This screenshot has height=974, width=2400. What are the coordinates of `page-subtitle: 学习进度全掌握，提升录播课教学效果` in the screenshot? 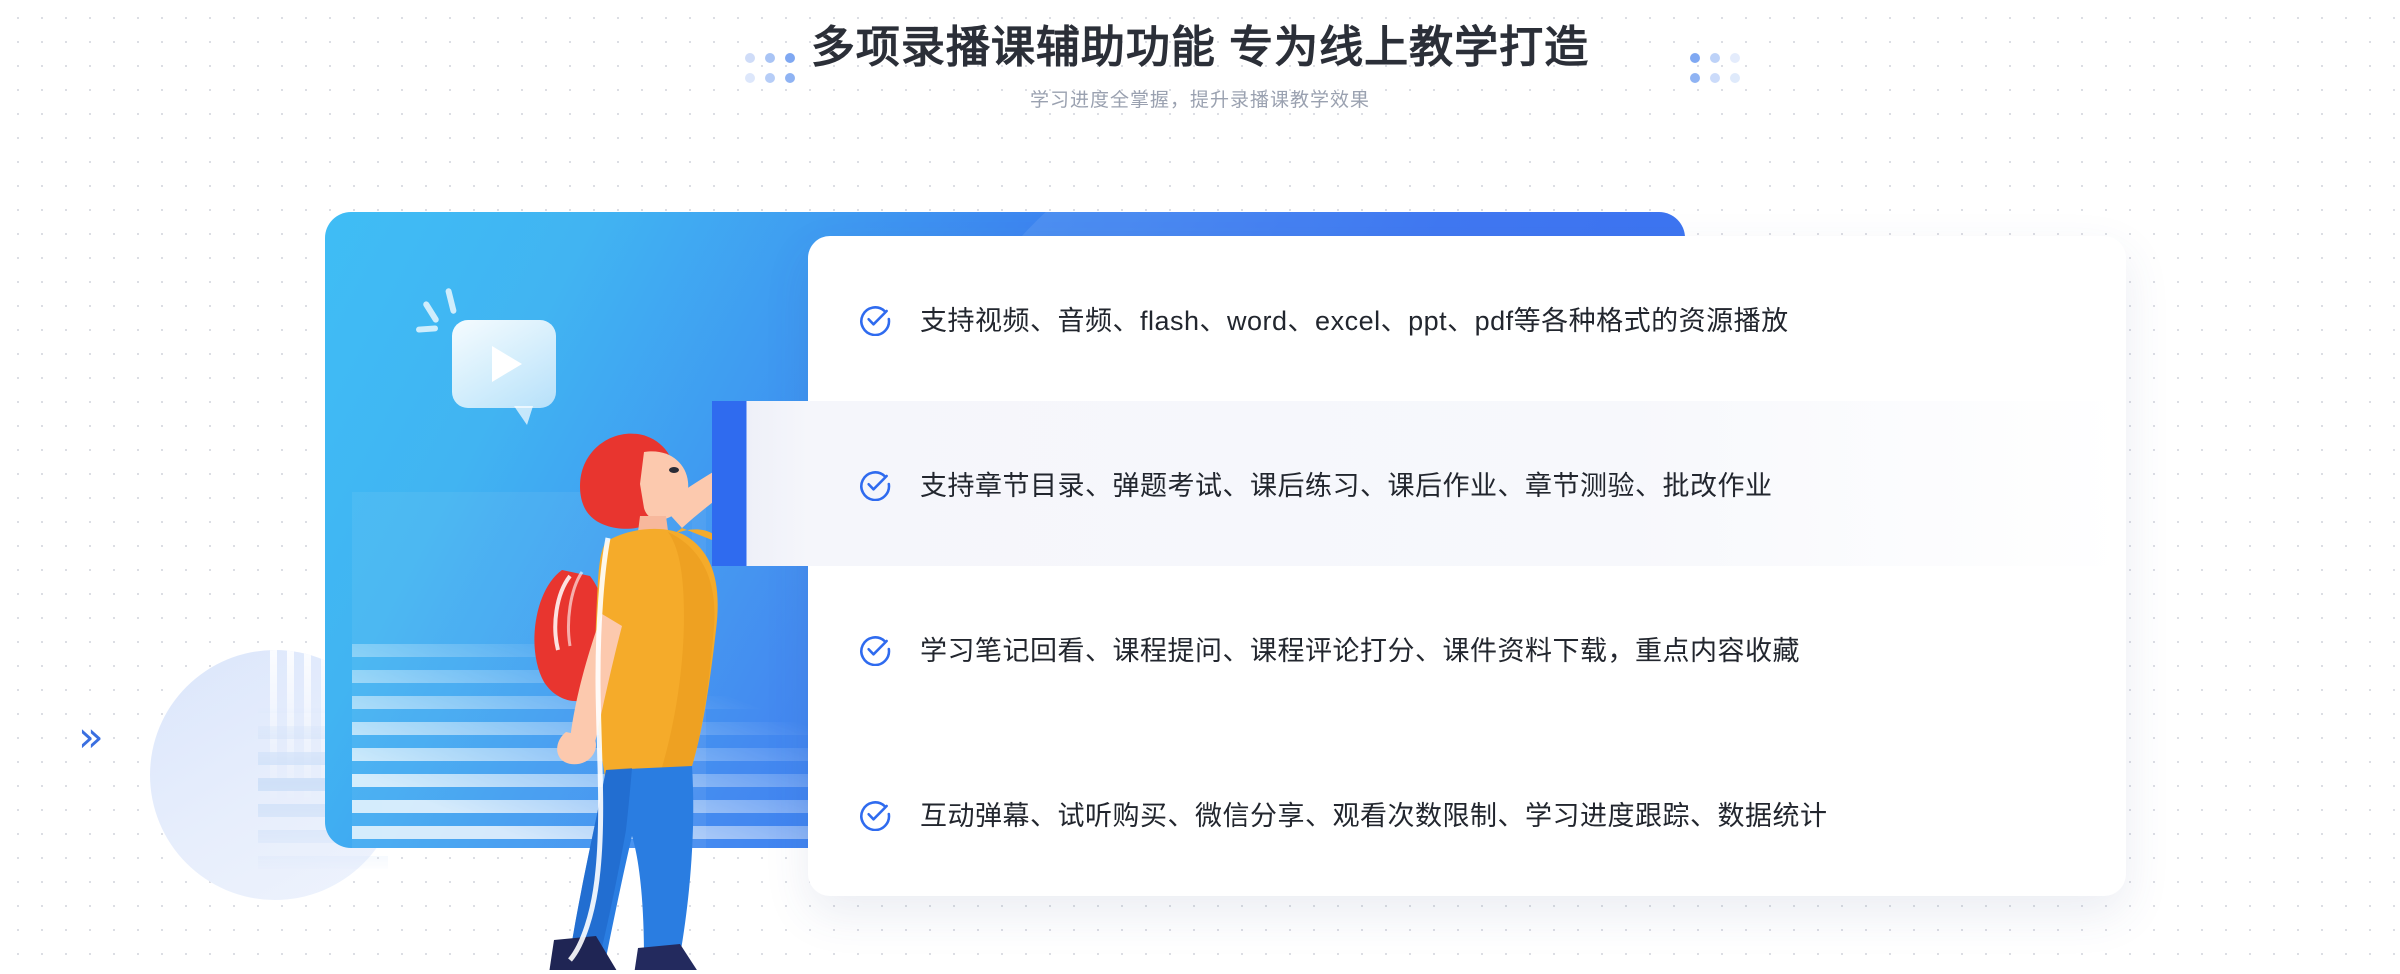 It's located at (1199, 100).